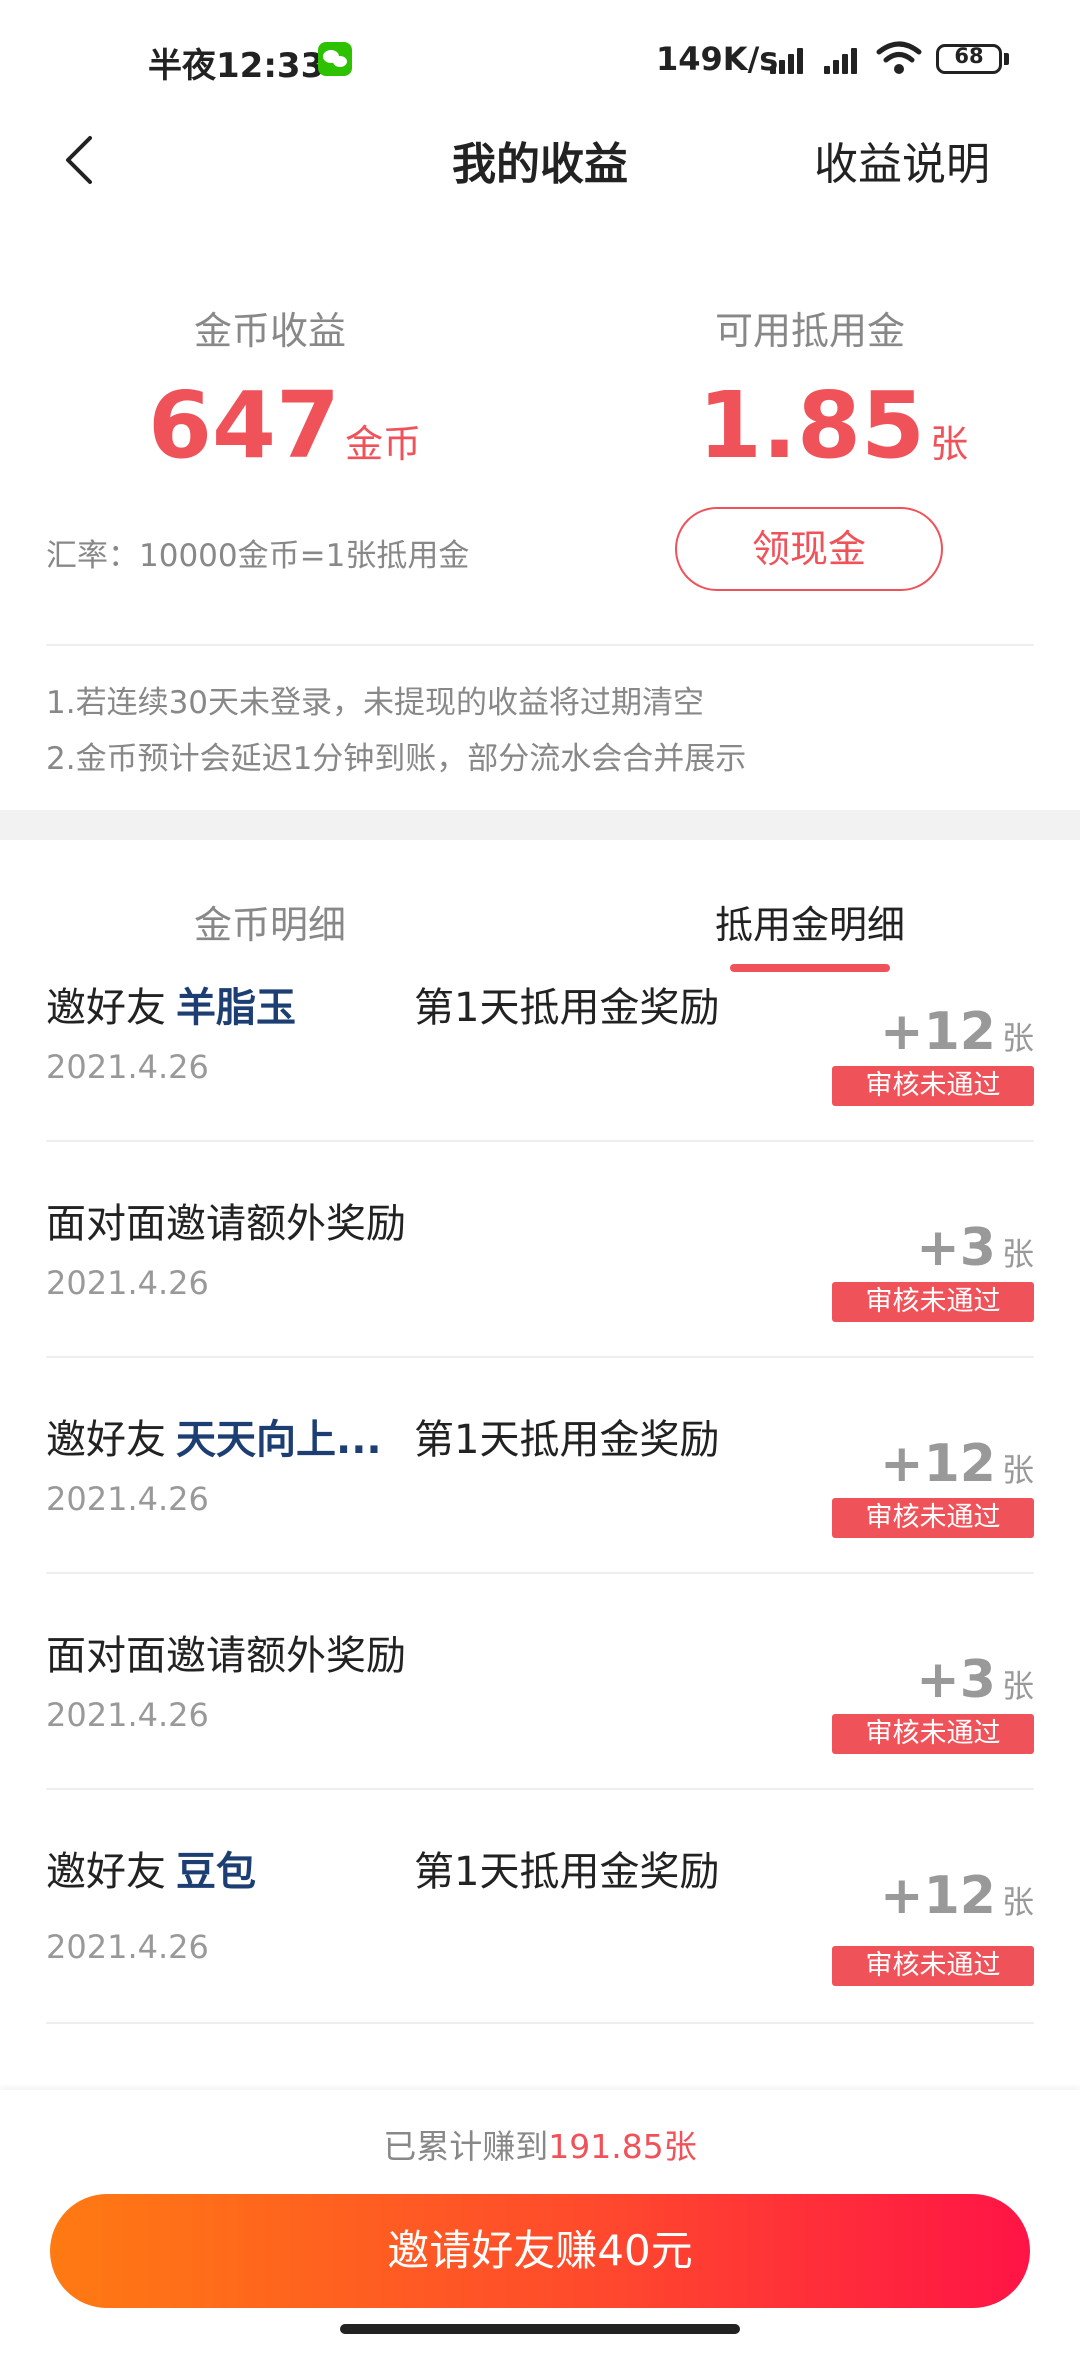  What do you see at coordinates (717, 59) in the screenshot?
I see `network-speed: 149K/s` at bounding box center [717, 59].